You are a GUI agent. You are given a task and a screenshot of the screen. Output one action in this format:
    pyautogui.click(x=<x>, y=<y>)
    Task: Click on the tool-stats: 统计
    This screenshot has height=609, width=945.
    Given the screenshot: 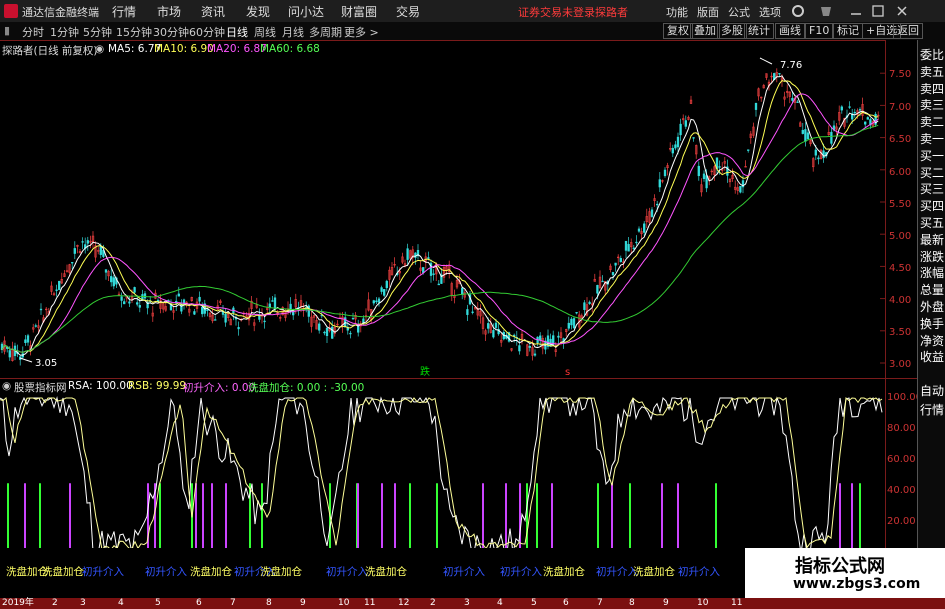 What is the action you would take?
    pyautogui.click(x=759, y=31)
    